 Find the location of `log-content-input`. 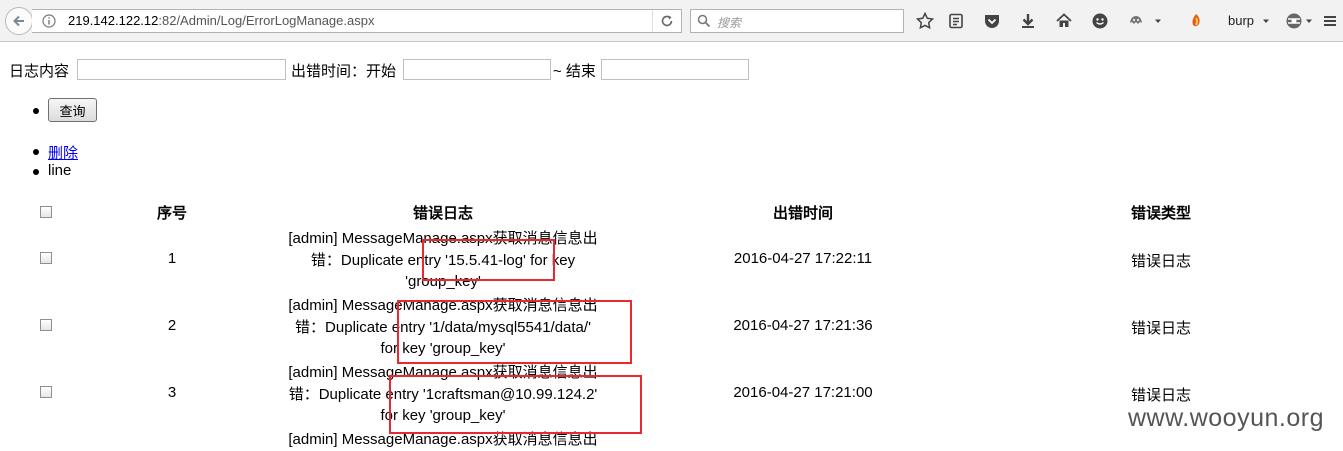

log-content-input is located at coordinates (181, 69).